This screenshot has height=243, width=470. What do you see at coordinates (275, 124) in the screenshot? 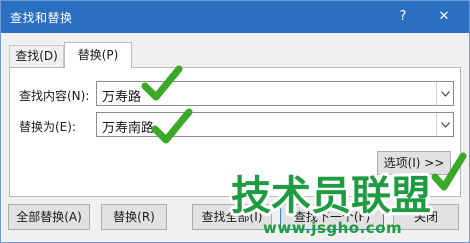
I see `replace-with-input: 万寿南路` at bounding box center [275, 124].